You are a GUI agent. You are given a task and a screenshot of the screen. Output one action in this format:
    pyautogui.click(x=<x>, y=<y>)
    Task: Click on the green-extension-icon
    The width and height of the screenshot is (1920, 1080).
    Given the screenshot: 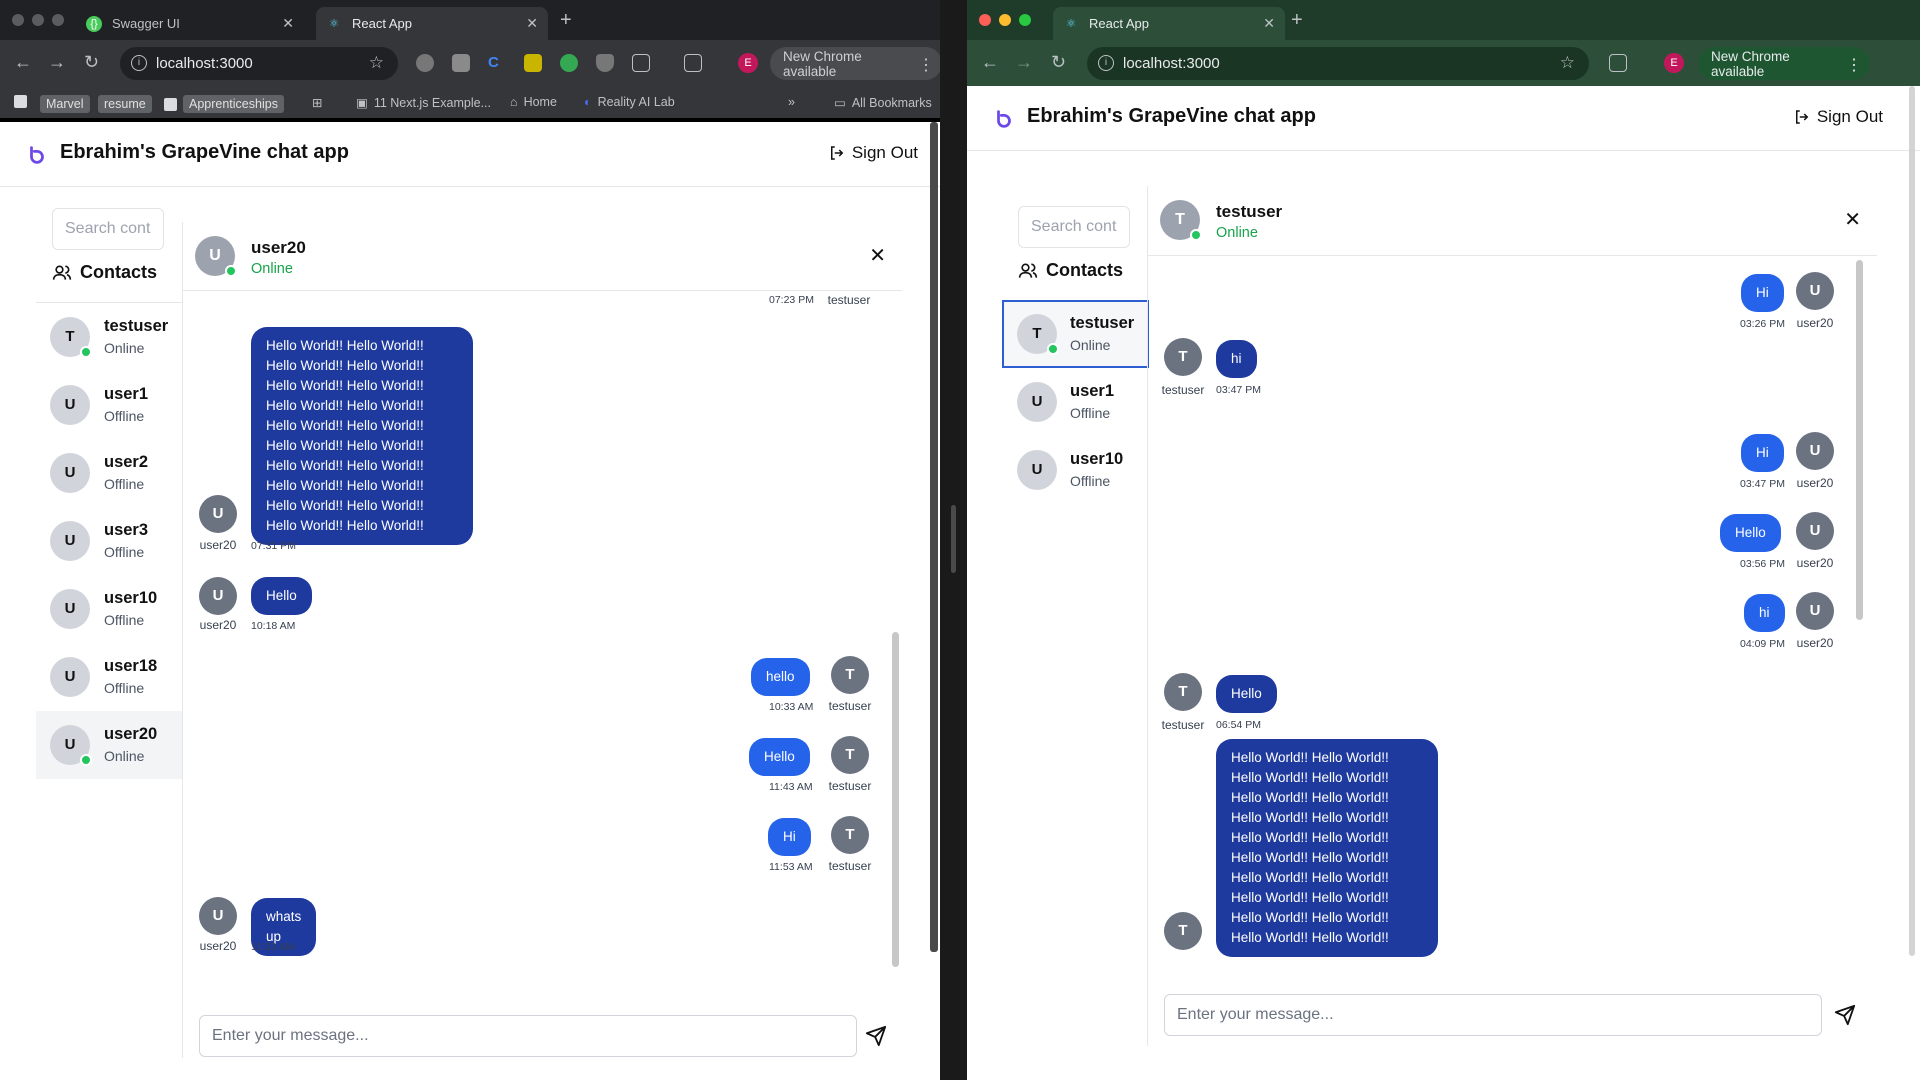 What is the action you would take?
    pyautogui.click(x=569, y=63)
    